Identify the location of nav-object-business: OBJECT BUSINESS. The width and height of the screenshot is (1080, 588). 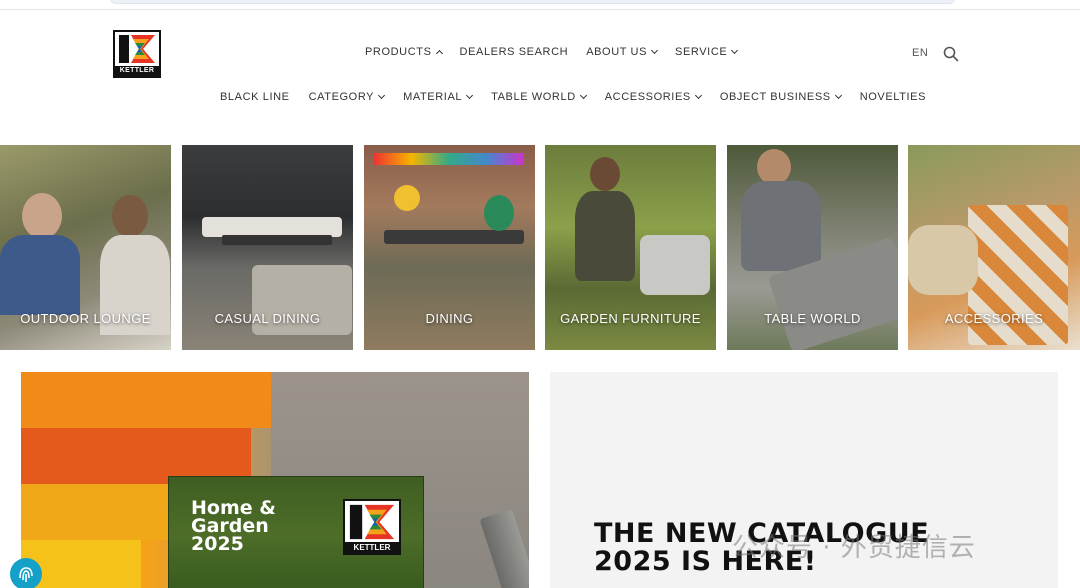
(780, 97).